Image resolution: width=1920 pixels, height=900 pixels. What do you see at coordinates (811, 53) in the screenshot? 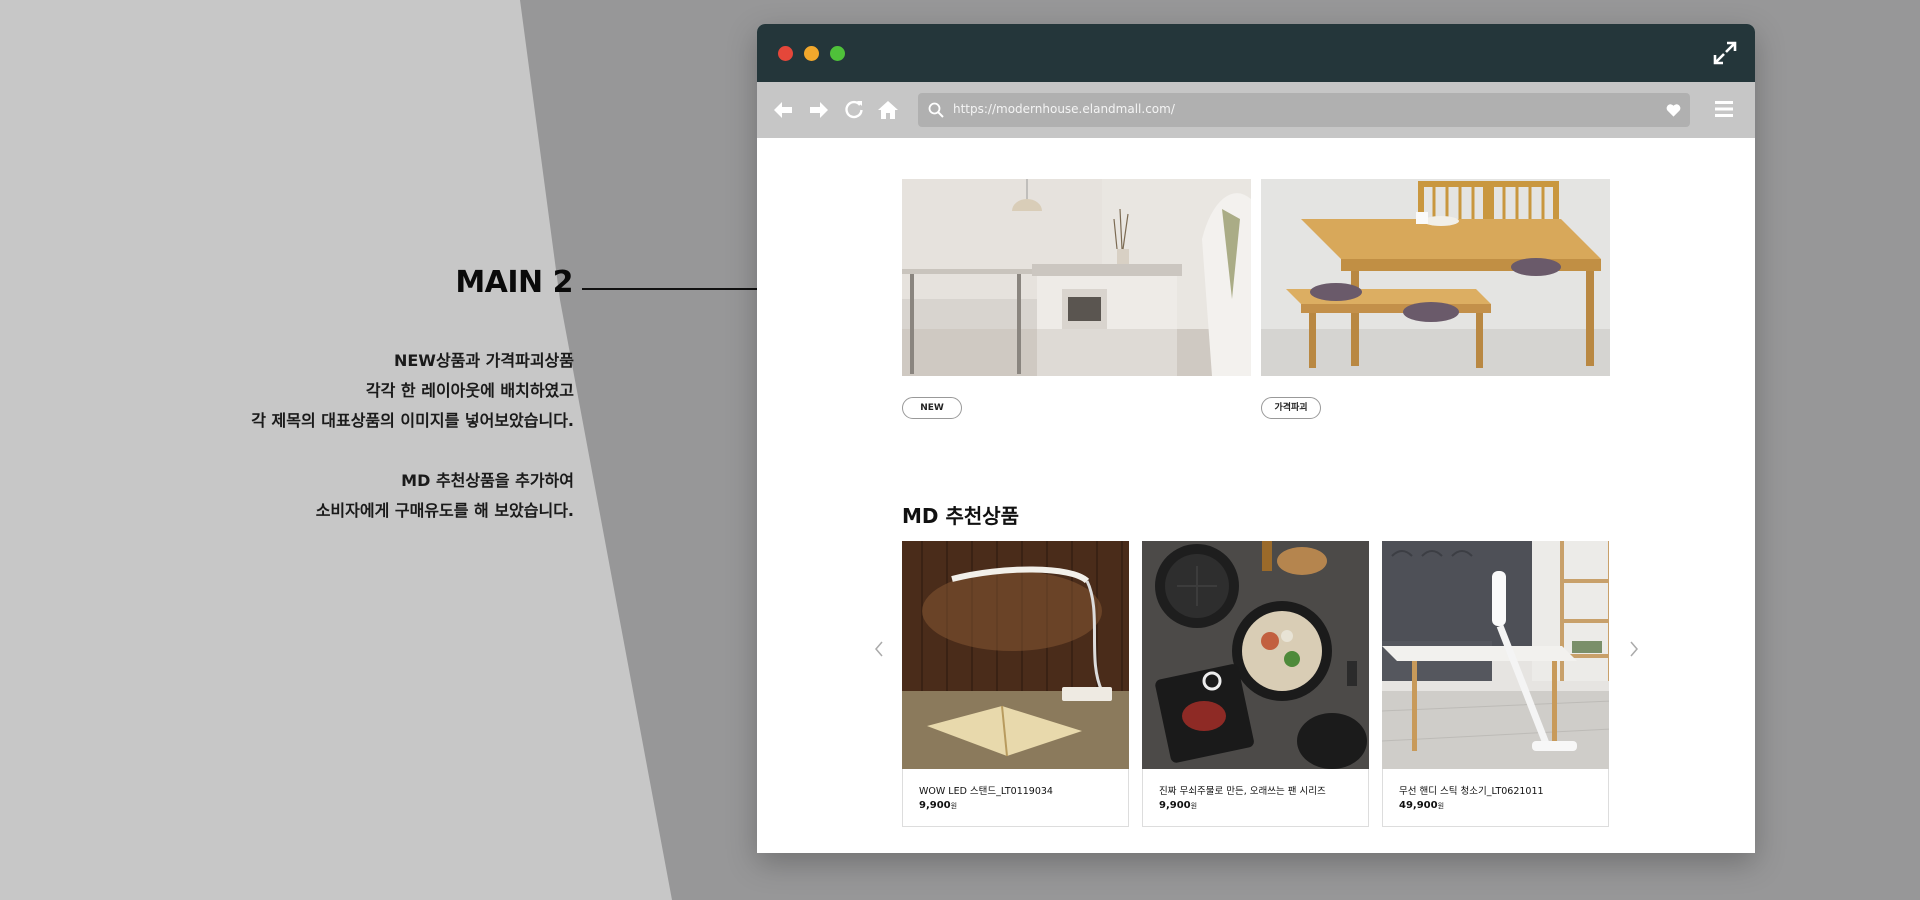
I see `minimize-window-button` at bounding box center [811, 53].